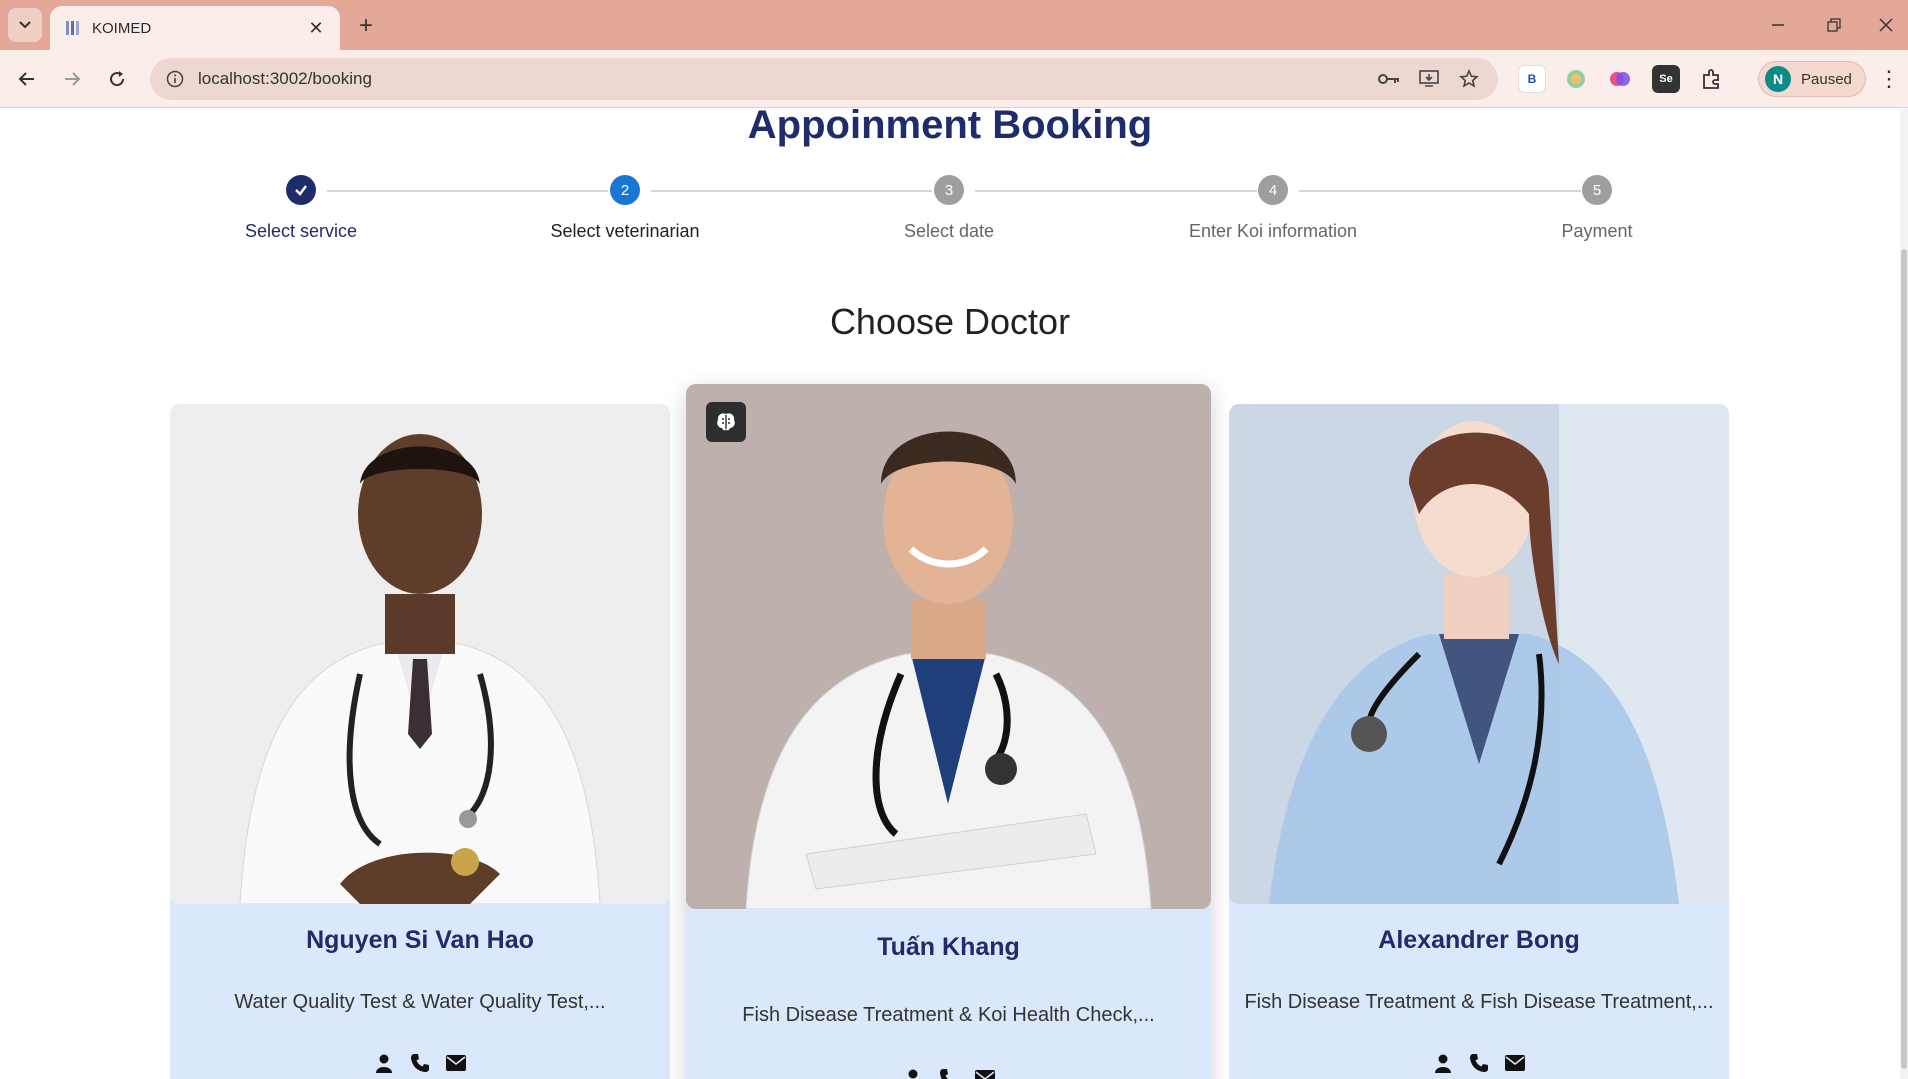  I want to click on extensions-puzzle-icon, so click(1712, 79).